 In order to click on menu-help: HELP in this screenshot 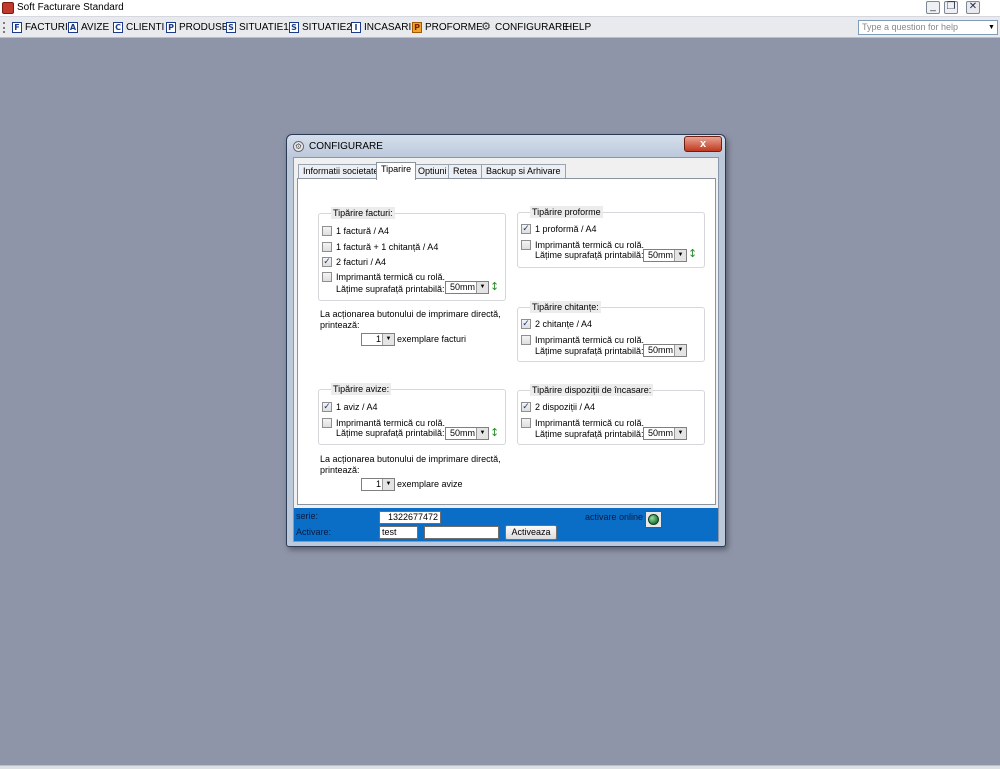, I will do `click(578, 27)`.